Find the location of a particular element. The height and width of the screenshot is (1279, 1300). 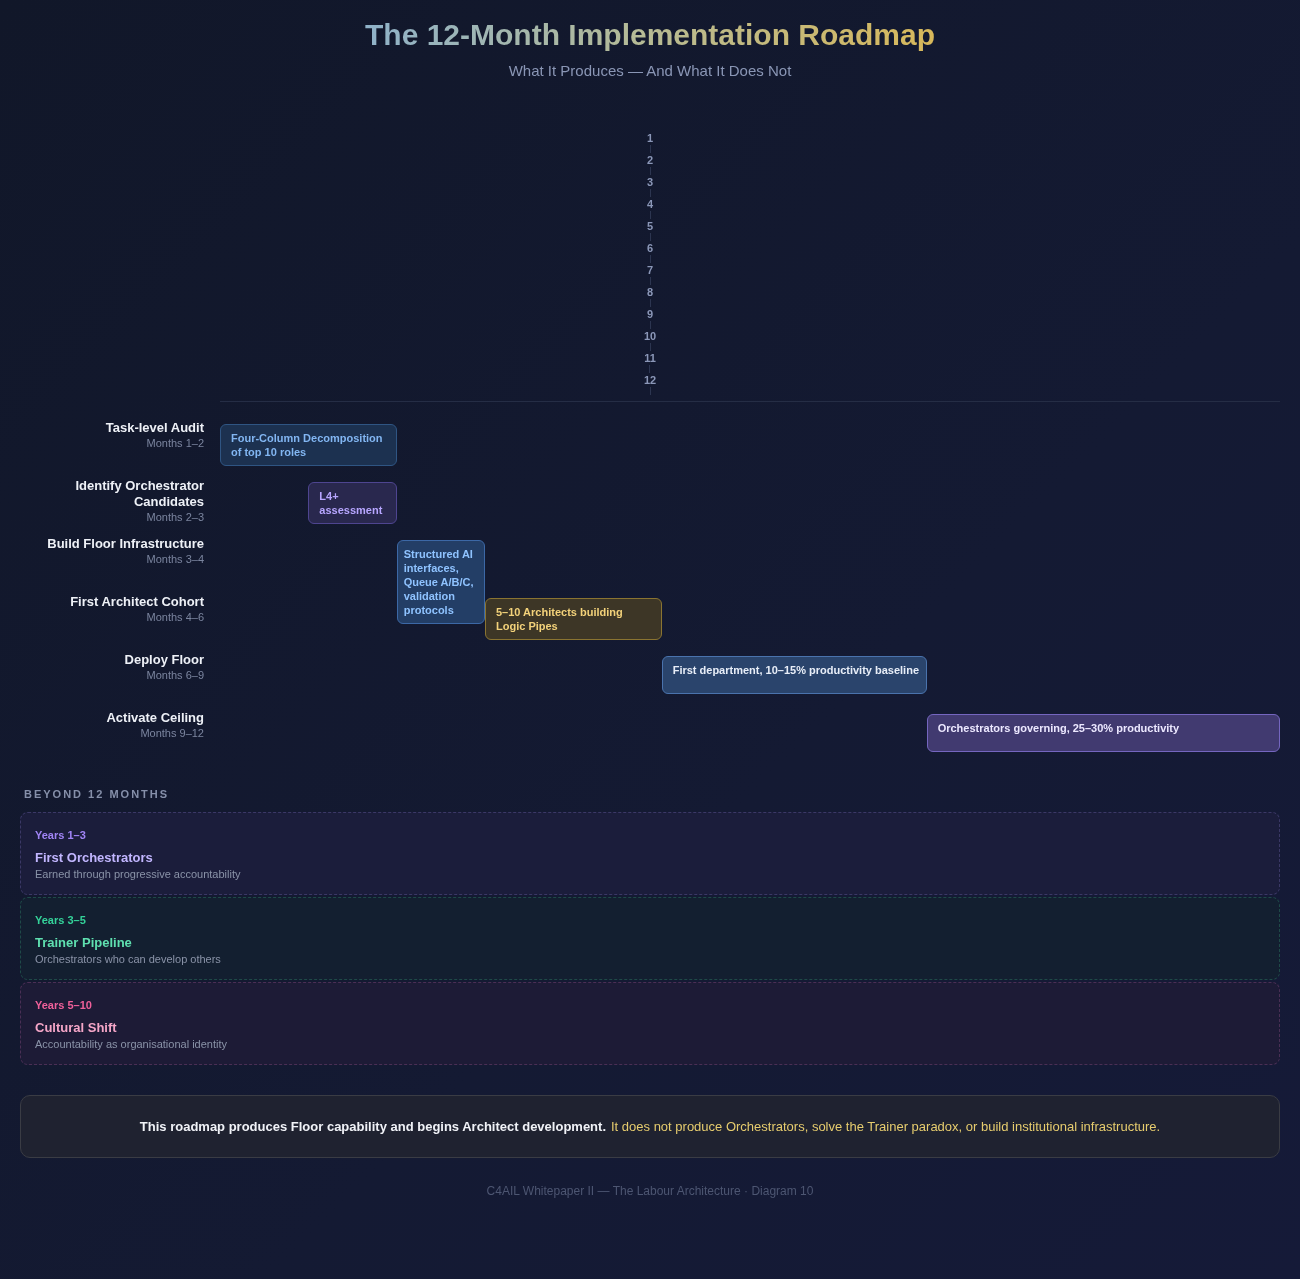

phase-name: First Architect Cohort is located at coordinates (136, 602).